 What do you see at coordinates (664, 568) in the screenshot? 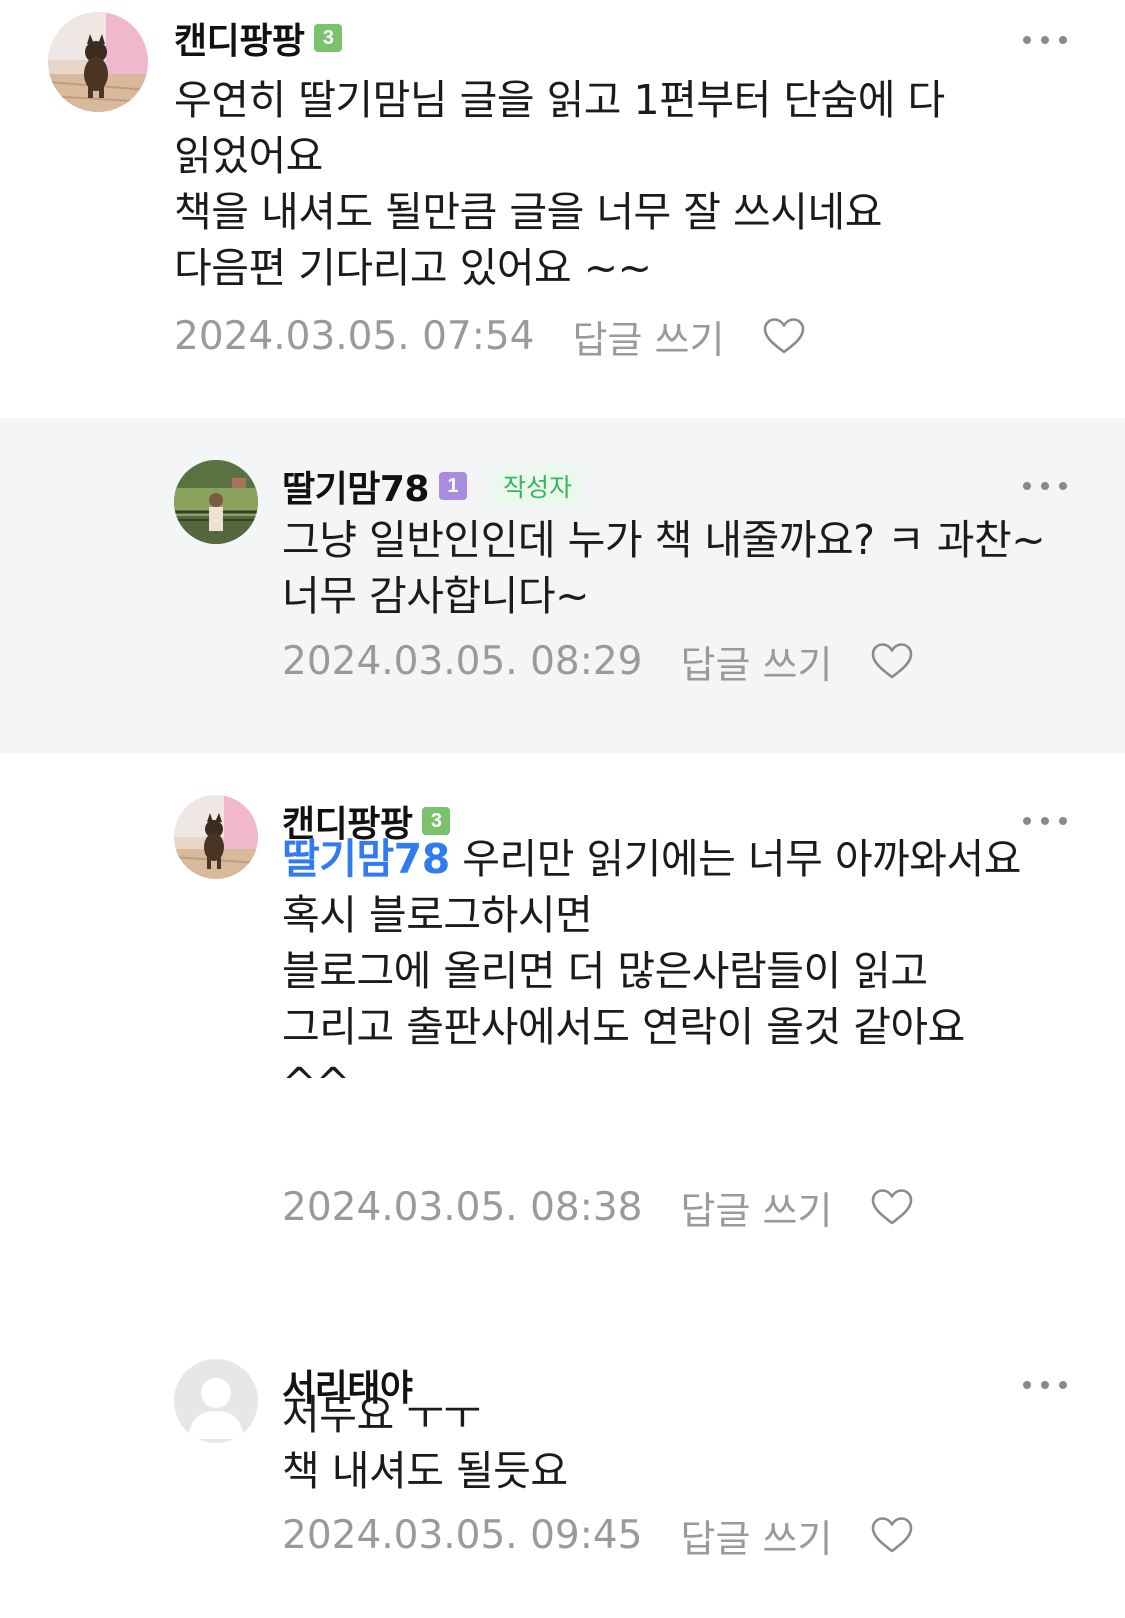
I see `comment-text: 그냥 일반인인데 누가 책 내줄까요? ㅋ 과찬~너무 감사합니다~` at bounding box center [664, 568].